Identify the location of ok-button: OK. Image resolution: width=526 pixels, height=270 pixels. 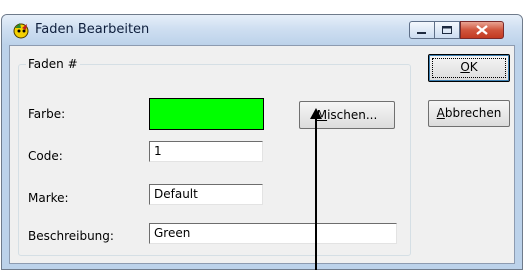
(469, 68).